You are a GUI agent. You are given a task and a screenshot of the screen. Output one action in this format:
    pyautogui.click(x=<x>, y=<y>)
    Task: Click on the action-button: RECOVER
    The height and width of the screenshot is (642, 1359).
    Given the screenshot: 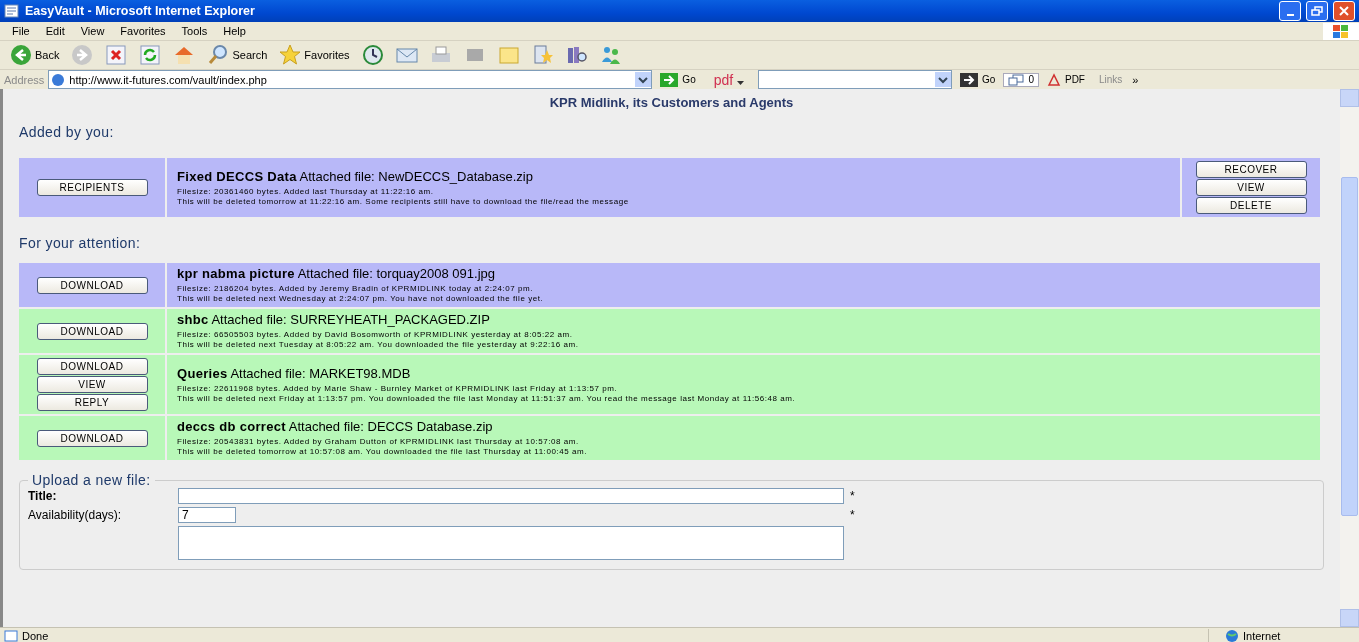 What is the action you would take?
    pyautogui.click(x=1251, y=169)
    